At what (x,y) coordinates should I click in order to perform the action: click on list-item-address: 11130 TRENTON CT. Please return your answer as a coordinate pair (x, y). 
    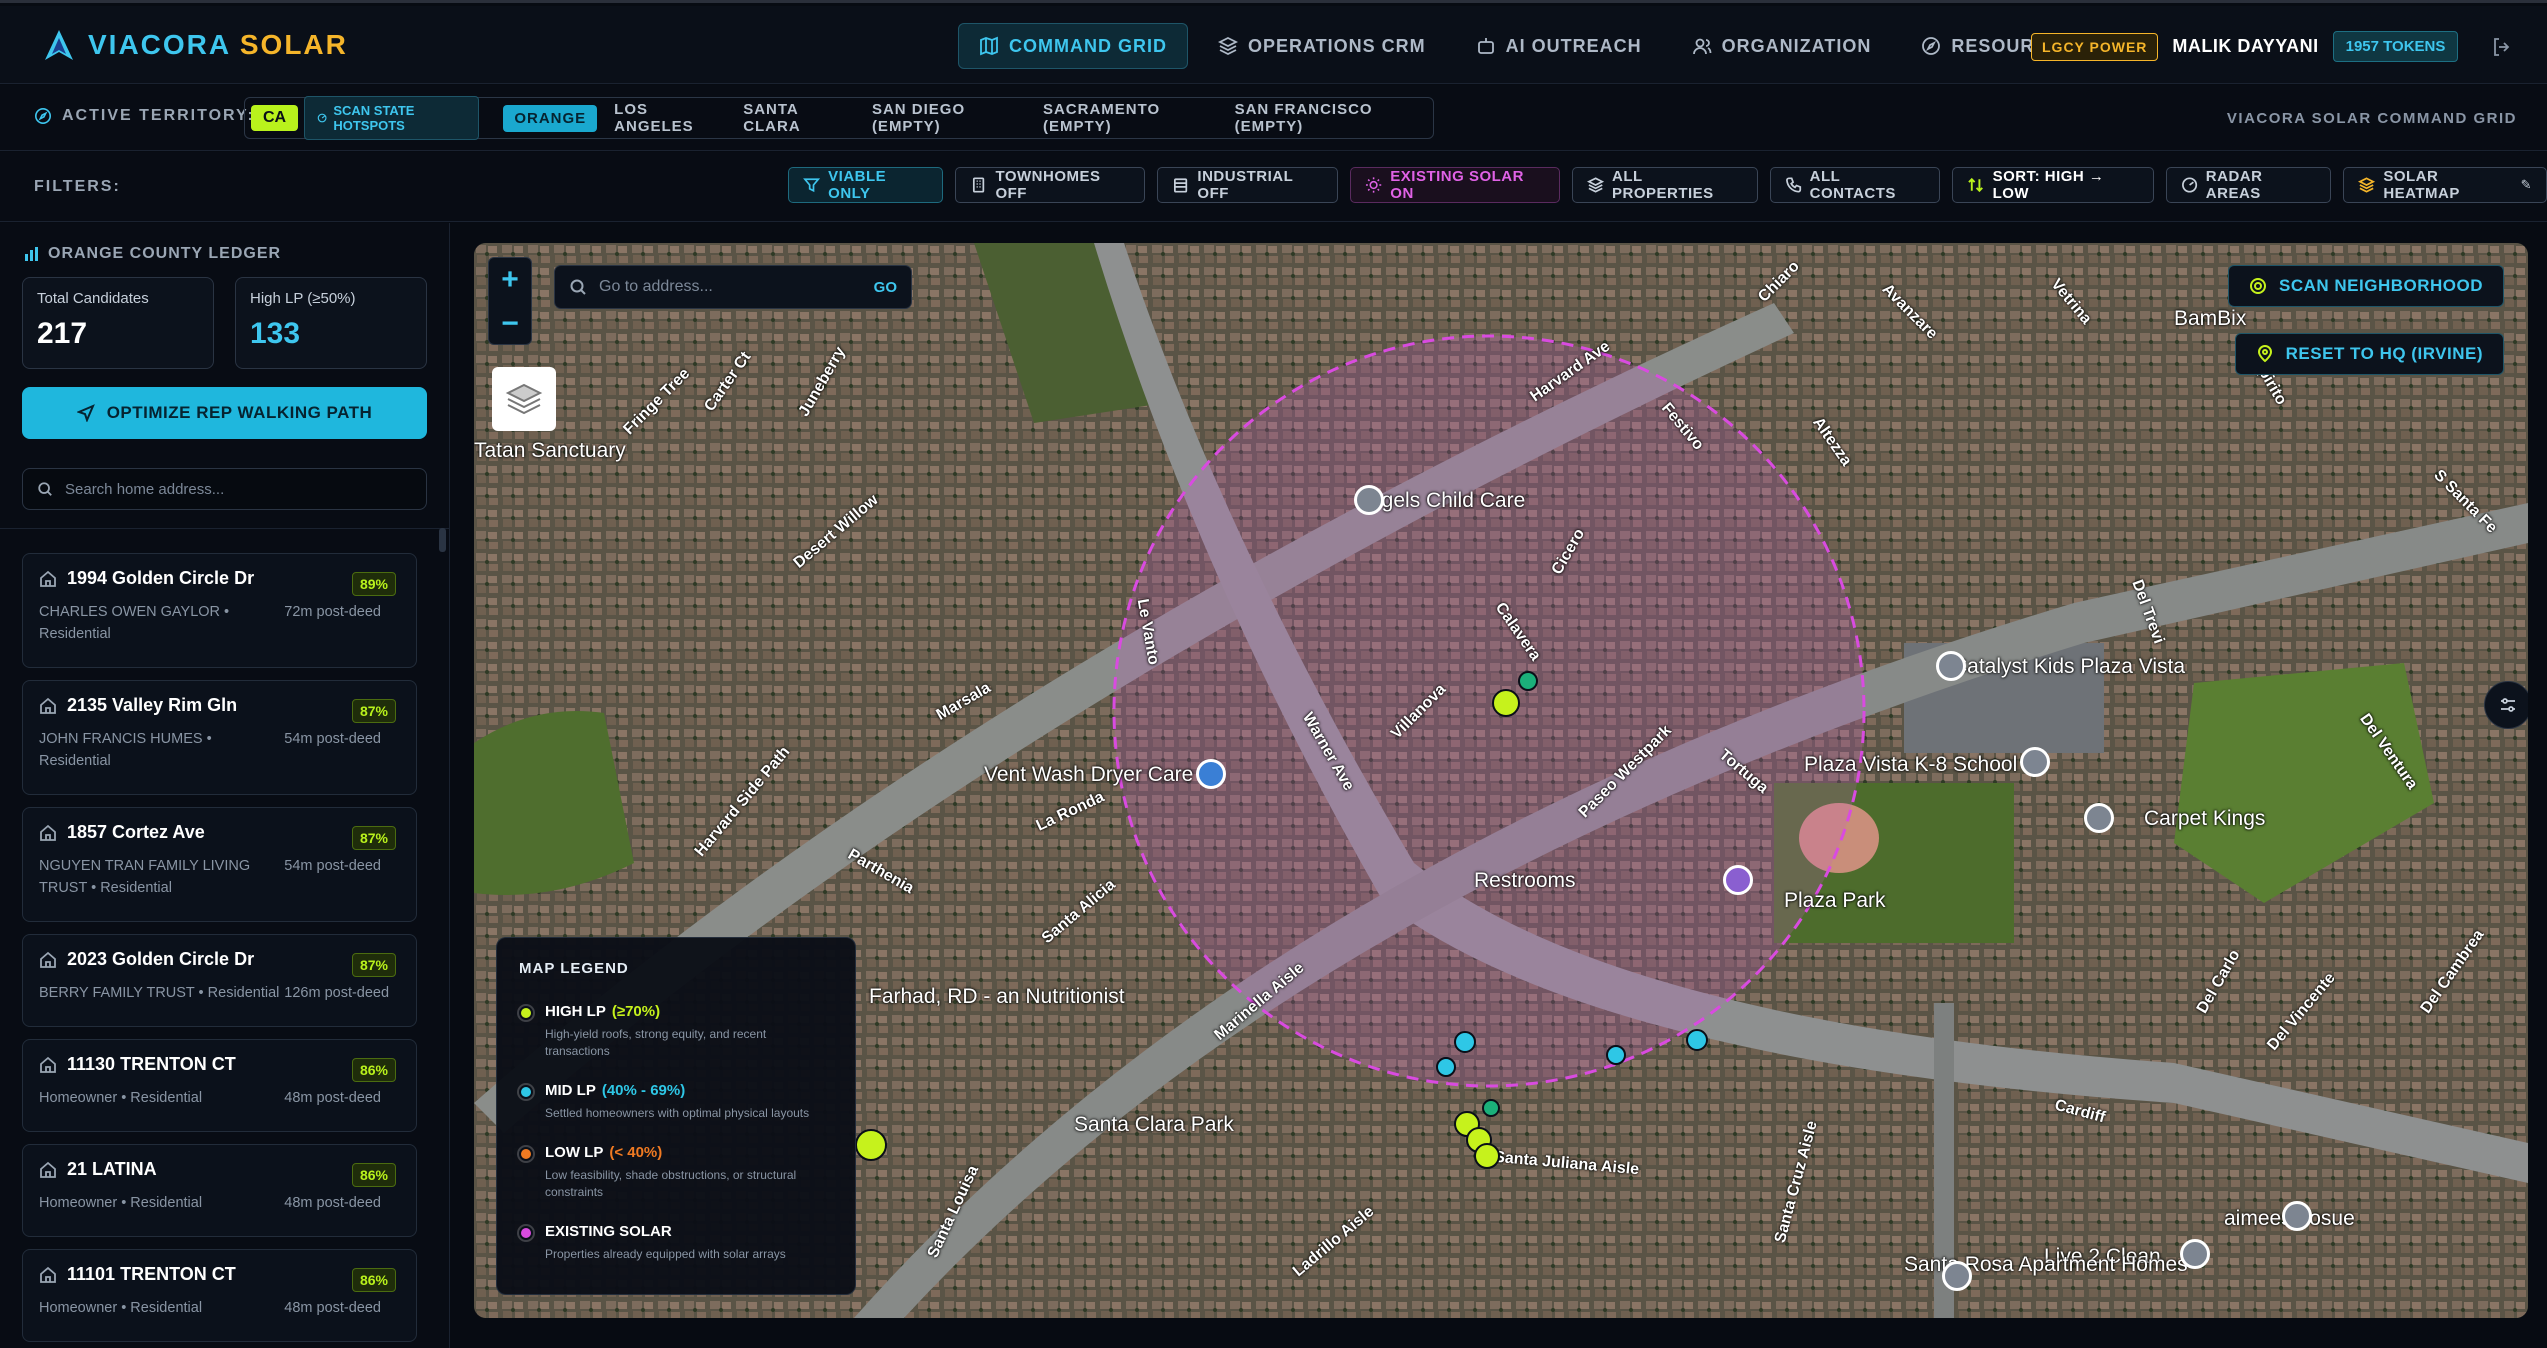
    Looking at the image, I should click on (151, 1064).